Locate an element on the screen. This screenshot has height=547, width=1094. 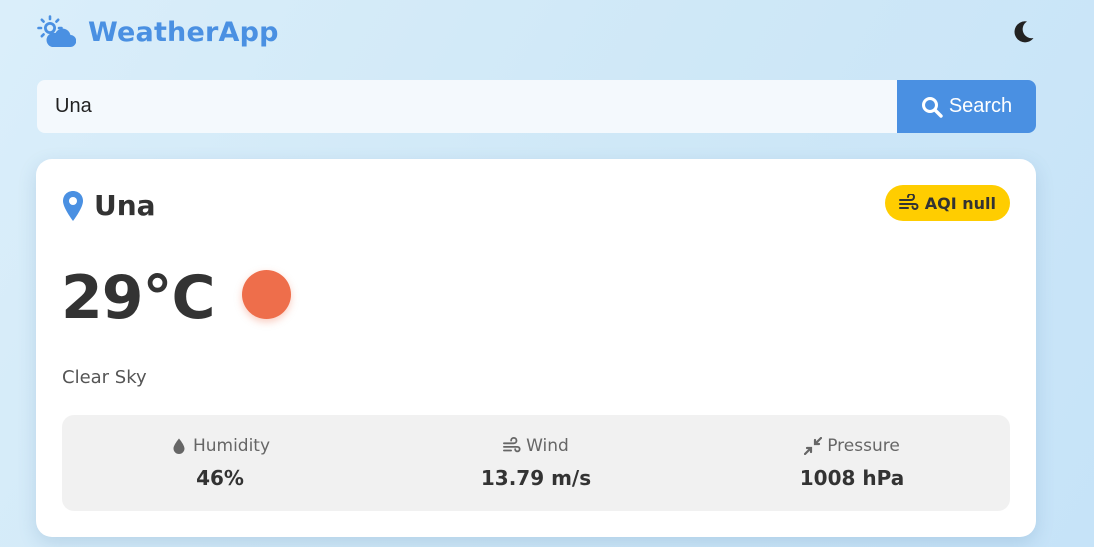
brand: WeatherApp is located at coordinates (157, 32).